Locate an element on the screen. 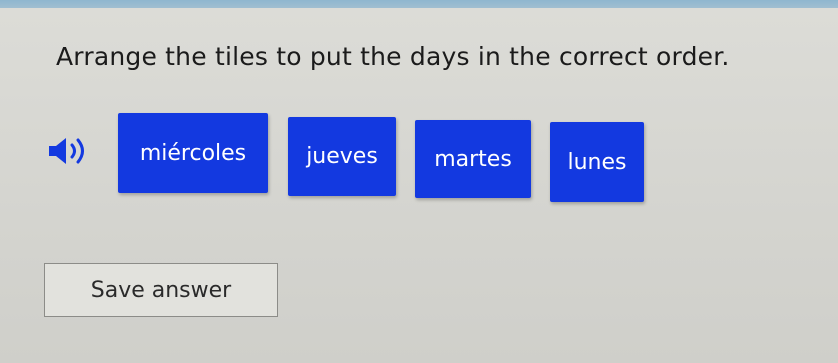  play-audio-button is located at coordinates (69, 151).